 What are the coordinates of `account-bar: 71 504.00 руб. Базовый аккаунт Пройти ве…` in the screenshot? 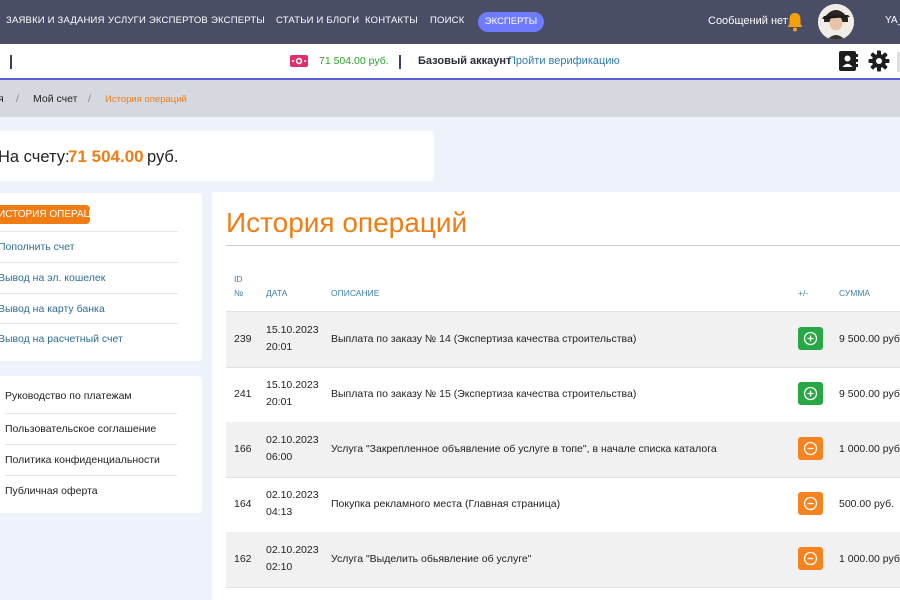 It's located at (450, 62).